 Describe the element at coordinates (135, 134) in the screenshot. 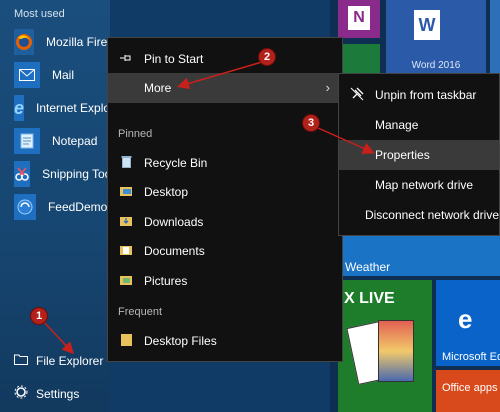

I see `pinned-heading: Pinned` at that location.